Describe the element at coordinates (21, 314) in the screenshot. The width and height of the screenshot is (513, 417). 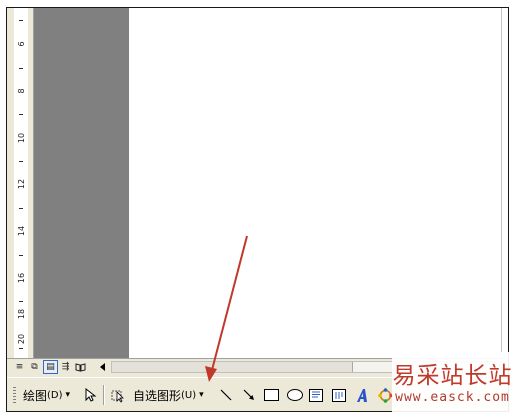
I see `ruler-number: 18` at that location.